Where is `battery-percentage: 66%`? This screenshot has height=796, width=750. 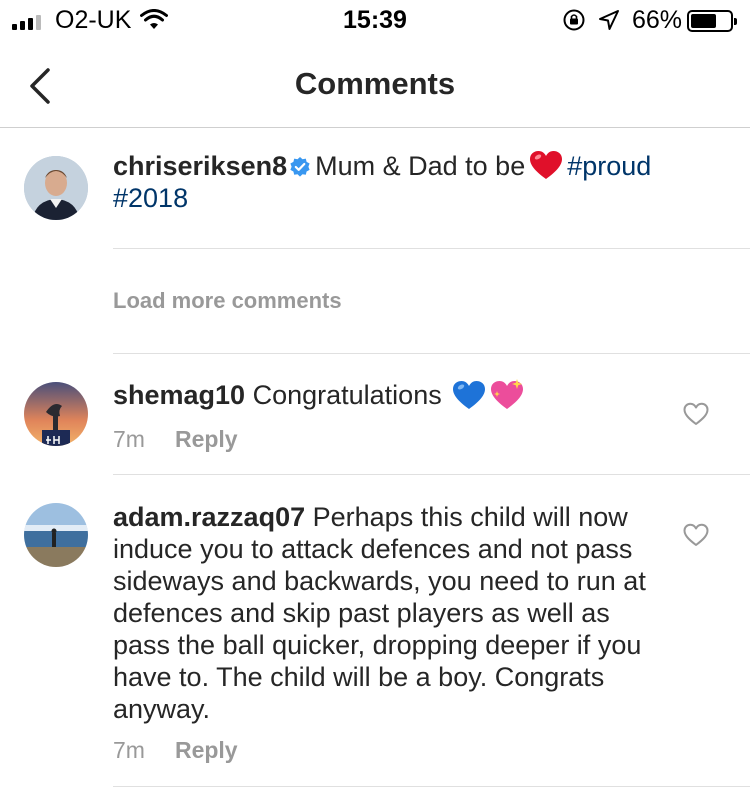
battery-percentage: 66% is located at coordinates (657, 20).